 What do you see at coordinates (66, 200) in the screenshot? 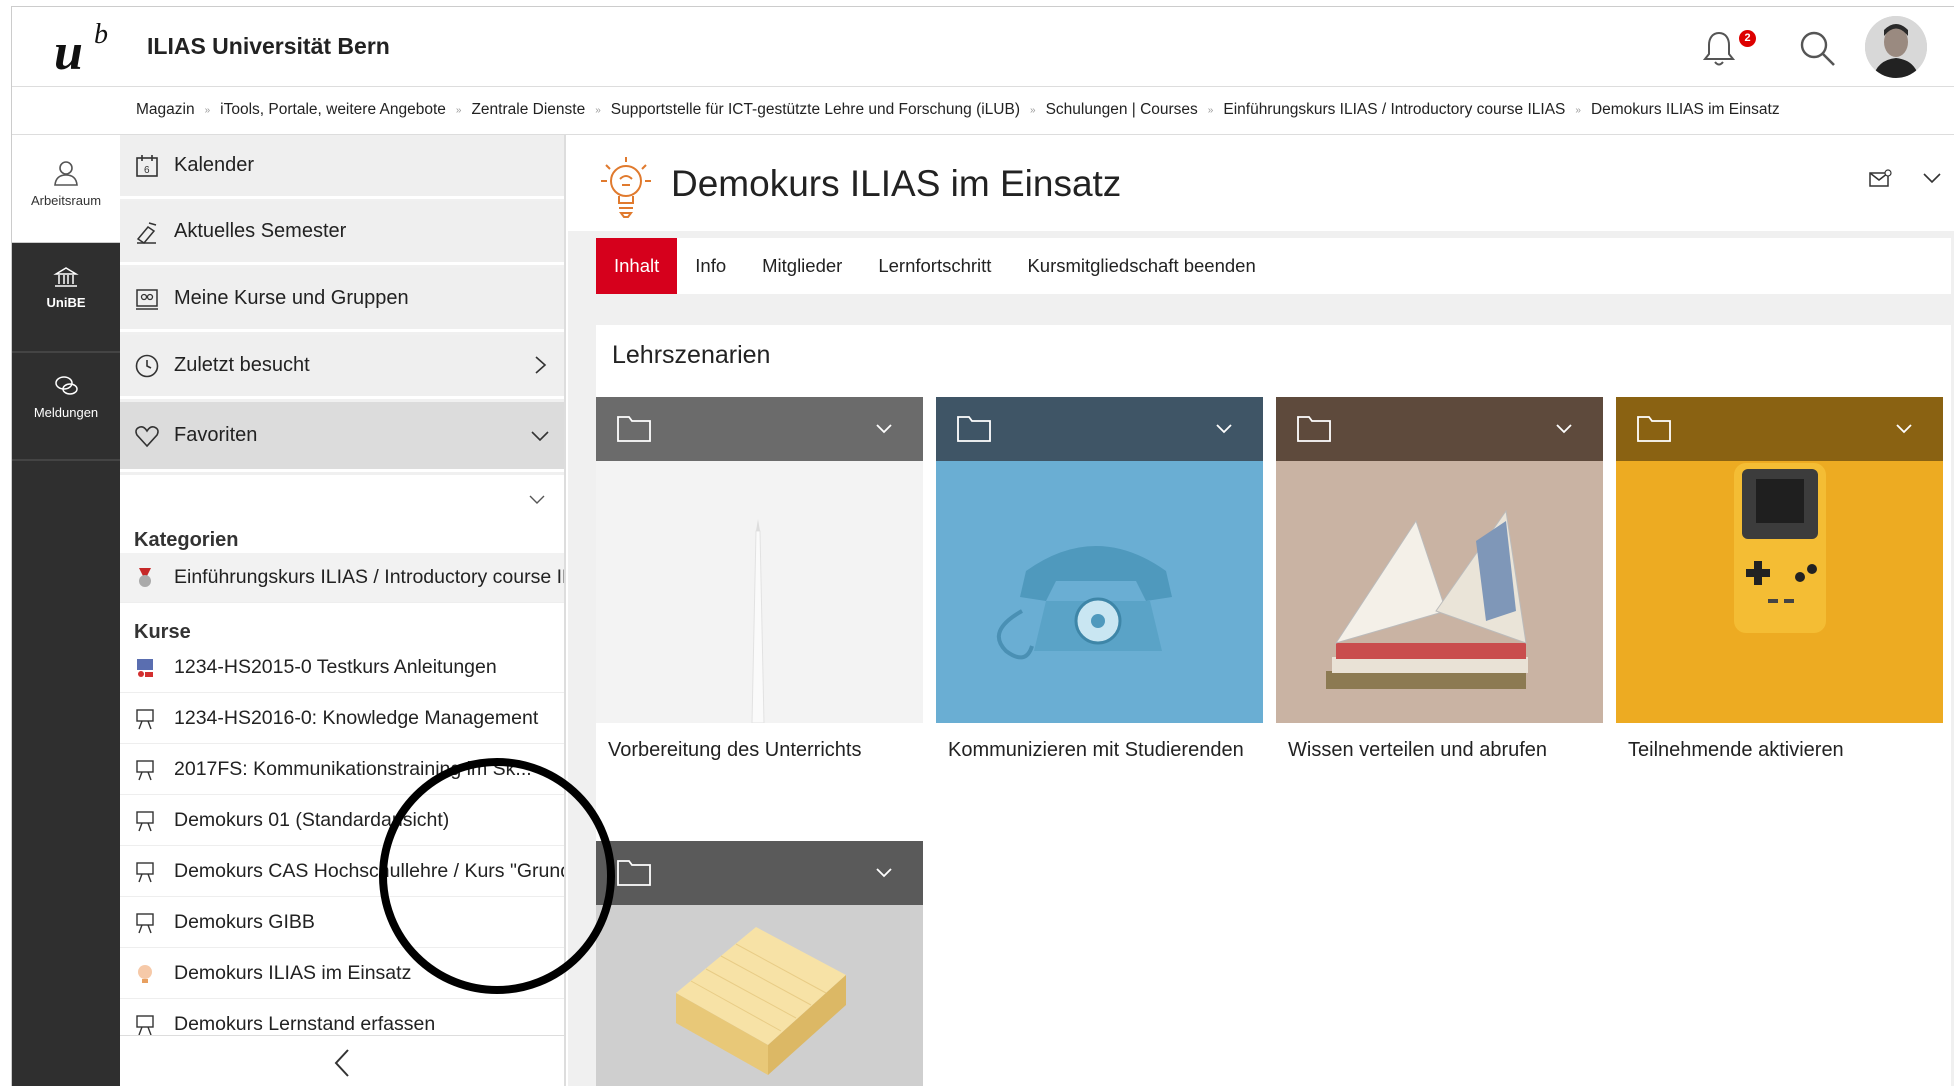
I see `mainbar-label: Arbeitsraum` at bounding box center [66, 200].